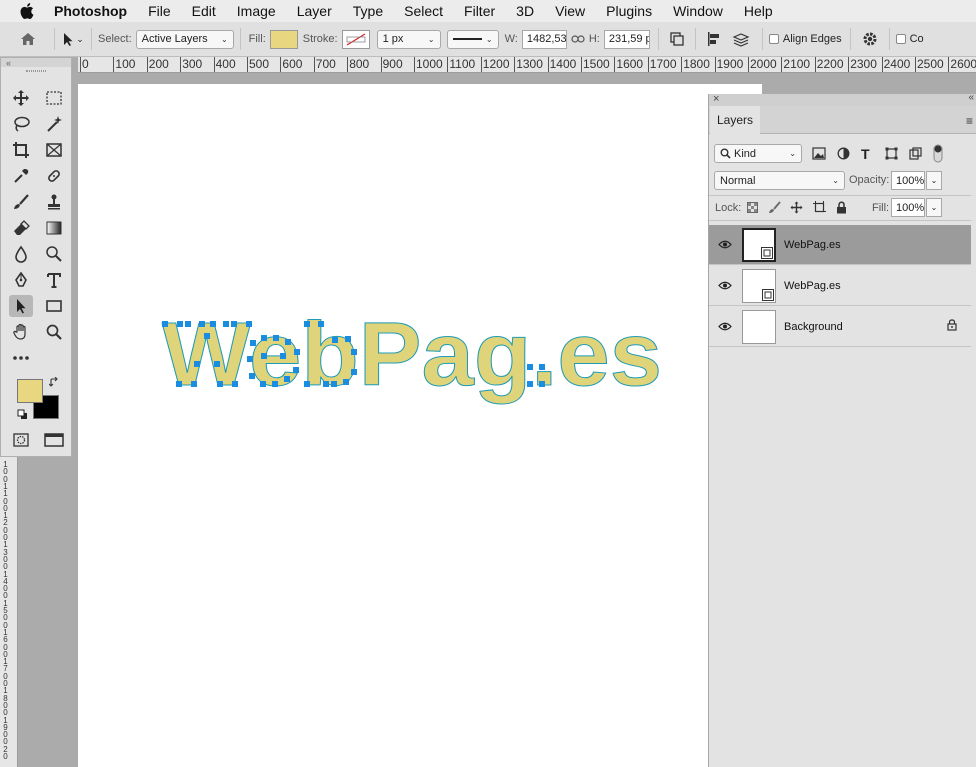 This screenshot has height=767, width=976. I want to click on menu-image: Image, so click(256, 11).